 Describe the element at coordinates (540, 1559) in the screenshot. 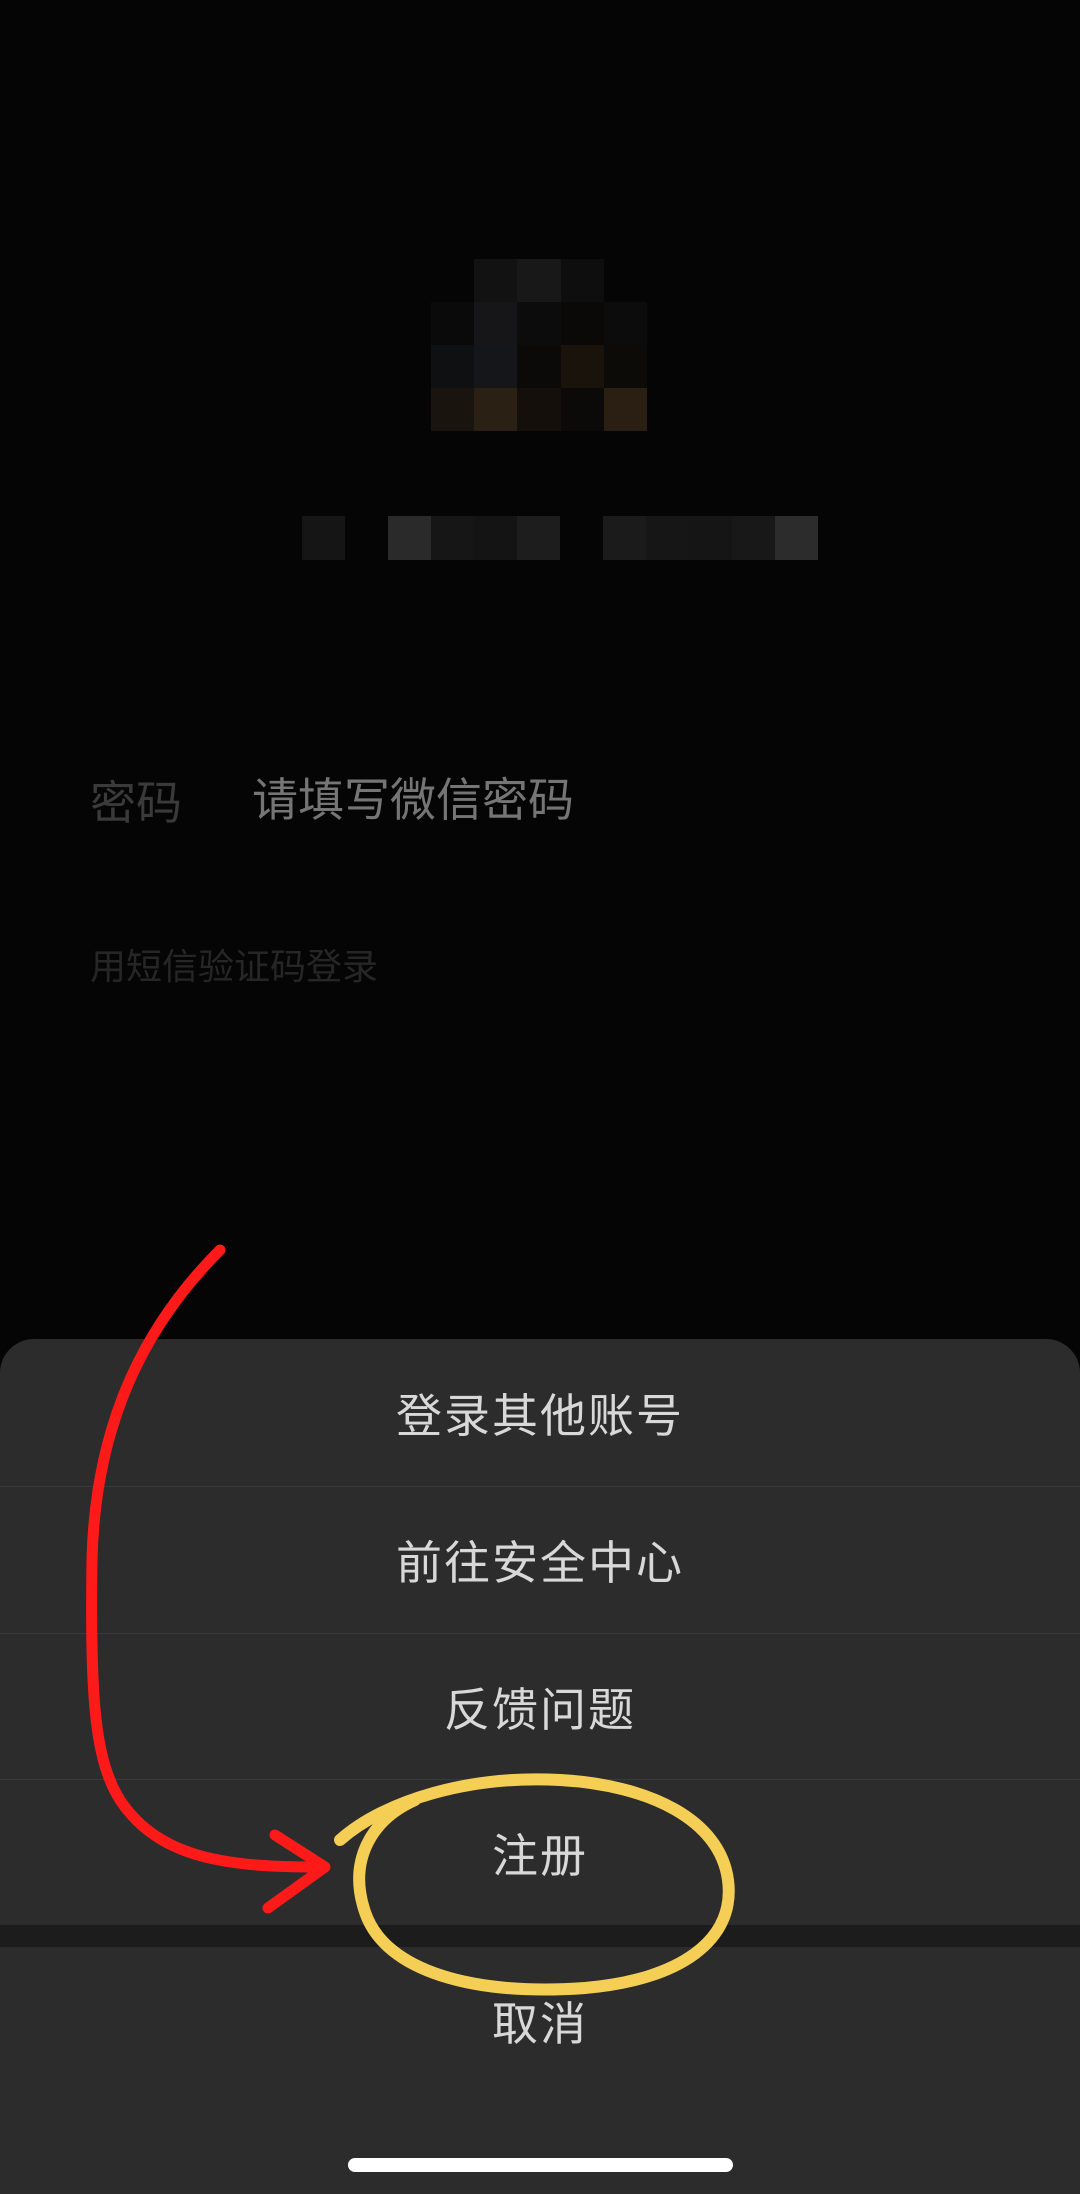

I see `security-center-button: 前往安全中心` at that location.